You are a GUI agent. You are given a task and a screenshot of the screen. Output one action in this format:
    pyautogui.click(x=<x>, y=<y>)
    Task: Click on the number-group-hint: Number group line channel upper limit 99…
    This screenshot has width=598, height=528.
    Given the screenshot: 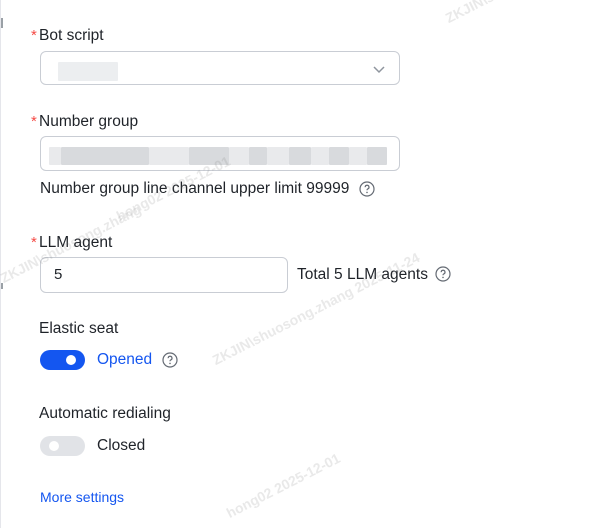 What is the action you would take?
    pyautogui.click(x=195, y=188)
    